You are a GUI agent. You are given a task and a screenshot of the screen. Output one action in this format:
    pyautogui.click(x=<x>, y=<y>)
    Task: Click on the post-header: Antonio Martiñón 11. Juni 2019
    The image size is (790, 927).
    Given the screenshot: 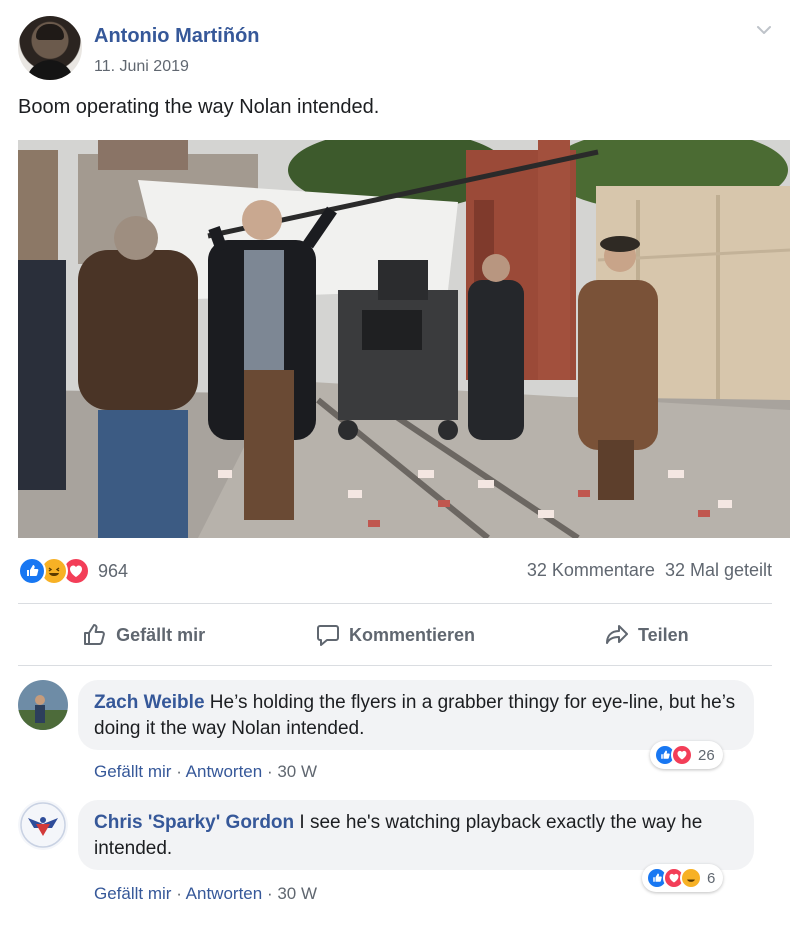 What is the action you would take?
    pyautogui.click(x=398, y=51)
    